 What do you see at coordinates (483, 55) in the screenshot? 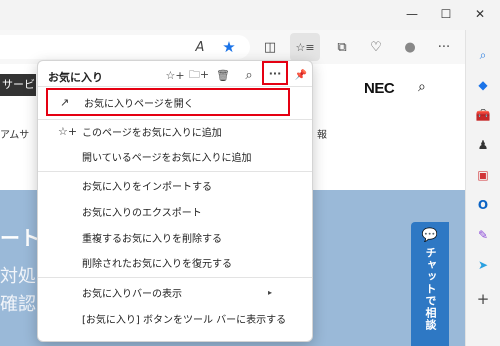
I see `search-icon: ⌕` at bounding box center [483, 55].